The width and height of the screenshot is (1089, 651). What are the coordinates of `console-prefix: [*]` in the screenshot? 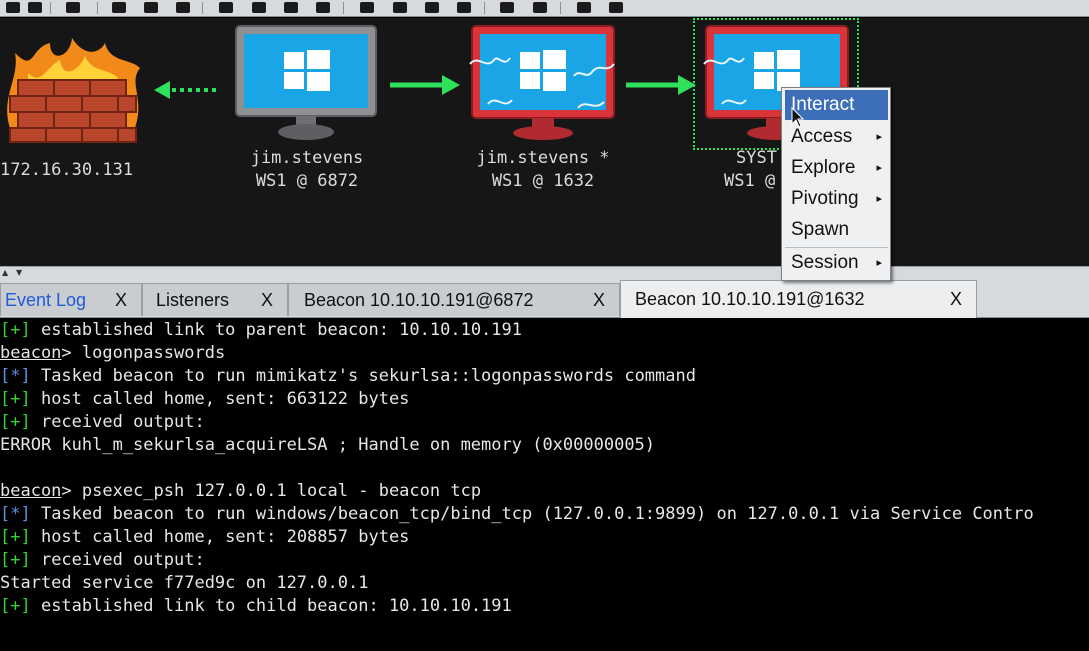 It's located at (15, 514).